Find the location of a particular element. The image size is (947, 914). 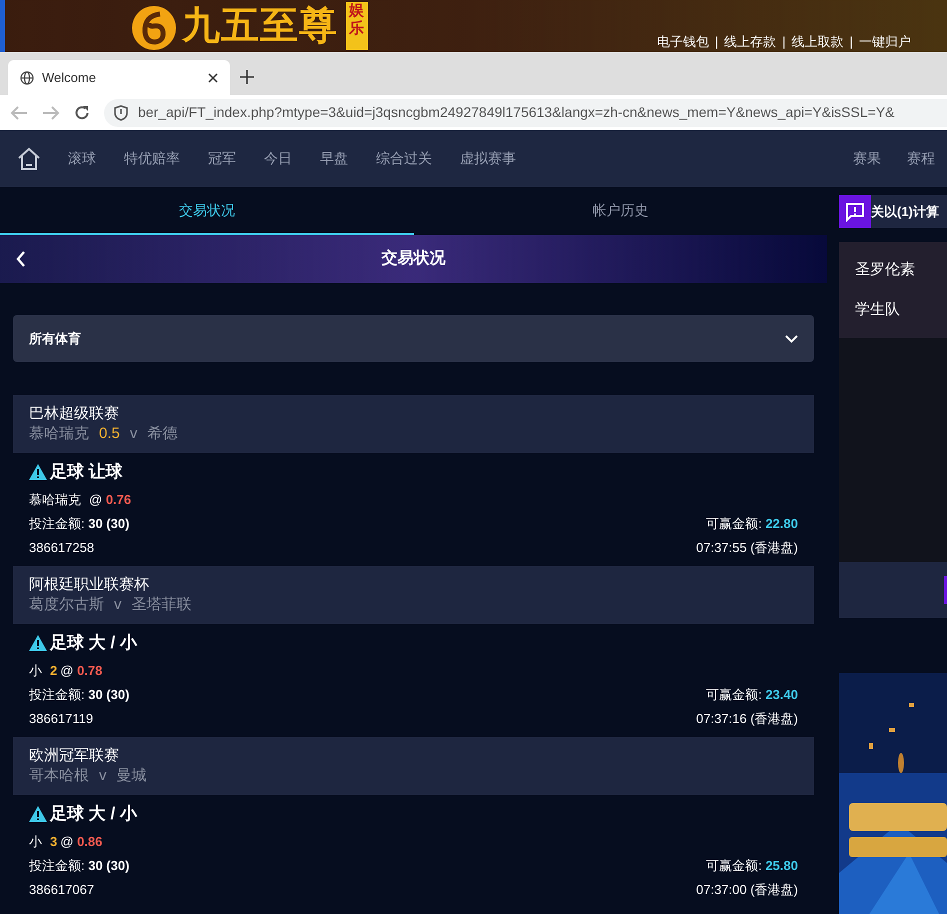

reload-icon is located at coordinates (82, 112).